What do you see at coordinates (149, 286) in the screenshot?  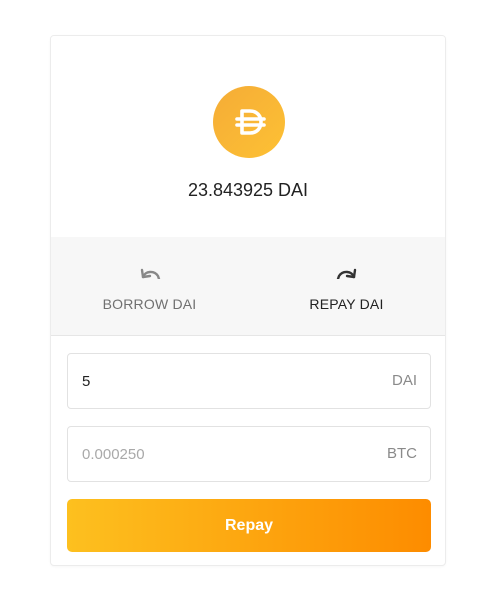 I see `tab-borrow-dai: BORROW DAI` at bounding box center [149, 286].